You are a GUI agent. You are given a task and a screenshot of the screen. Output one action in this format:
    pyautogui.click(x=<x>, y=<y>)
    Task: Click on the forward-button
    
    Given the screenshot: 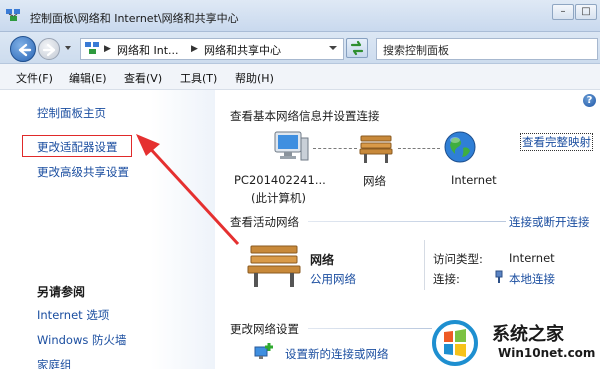 What is the action you would take?
    pyautogui.click(x=49, y=49)
    